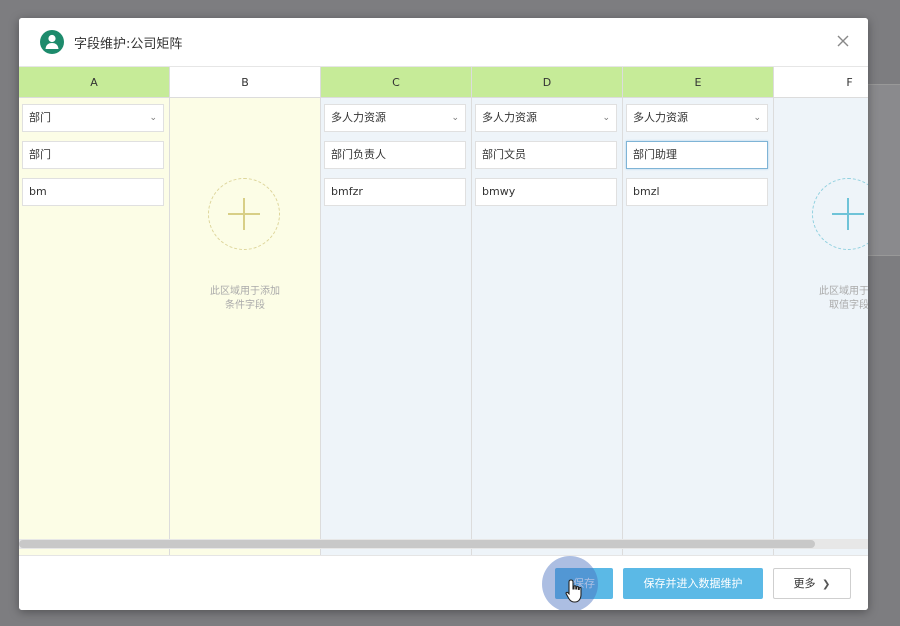 This screenshot has width=900, height=626. What do you see at coordinates (843, 41) in the screenshot?
I see `close-icon` at bounding box center [843, 41].